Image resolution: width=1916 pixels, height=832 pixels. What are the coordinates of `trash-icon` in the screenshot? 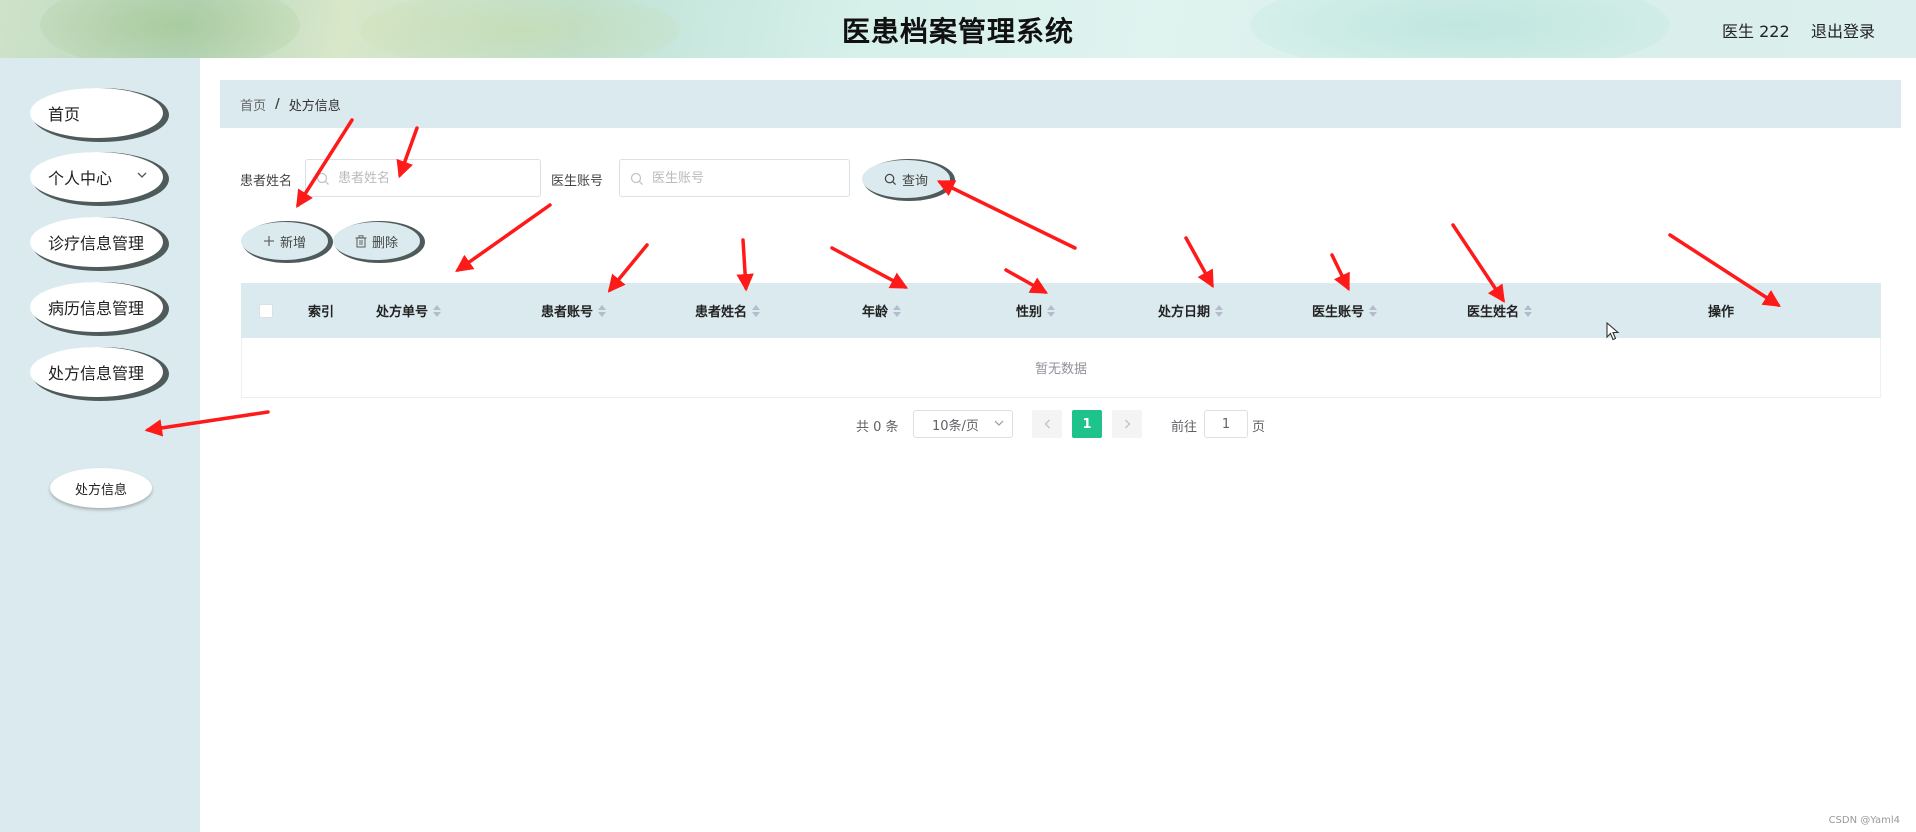 It's located at (361, 241).